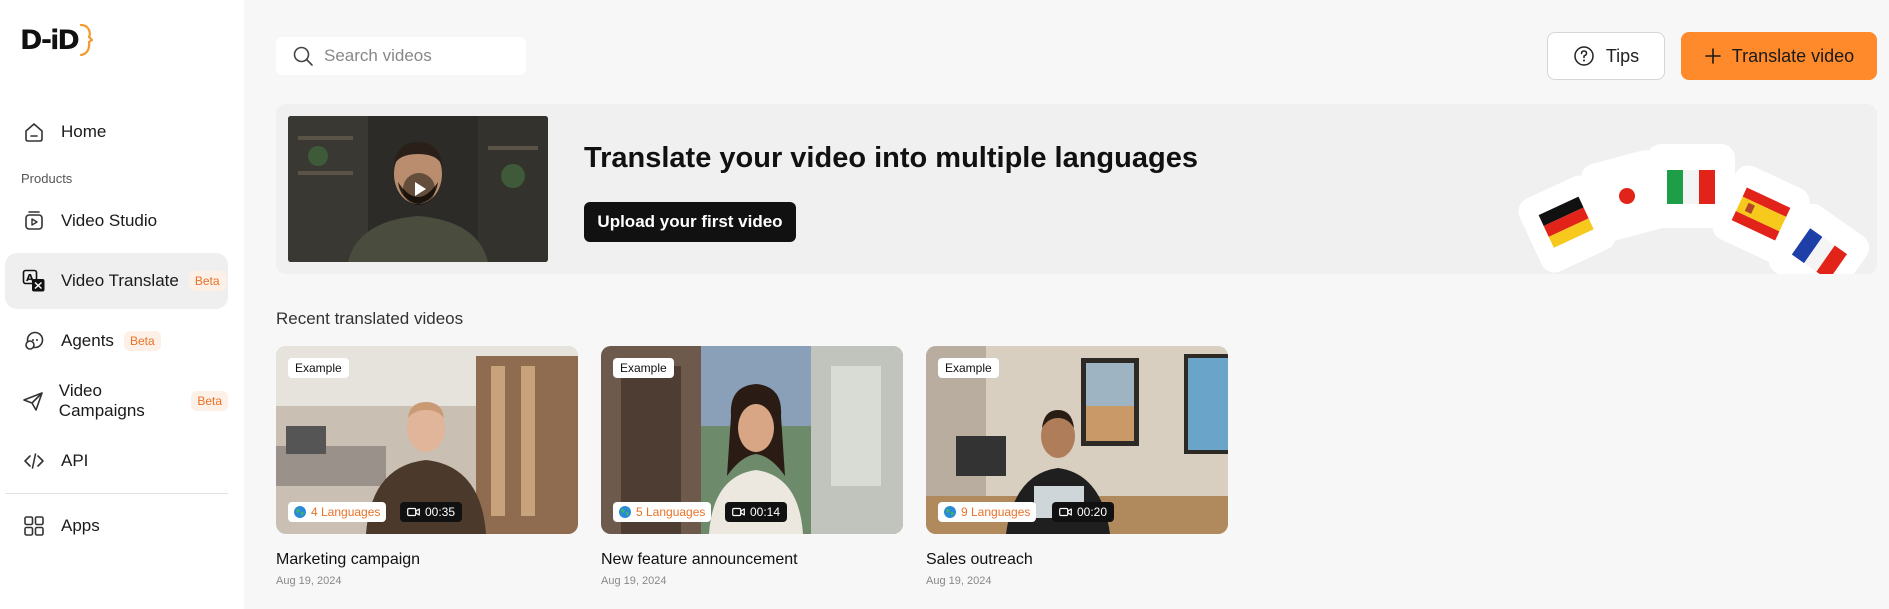 The height and width of the screenshot is (609, 1889). What do you see at coordinates (34, 132) in the screenshot?
I see `home-icon` at bounding box center [34, 132].